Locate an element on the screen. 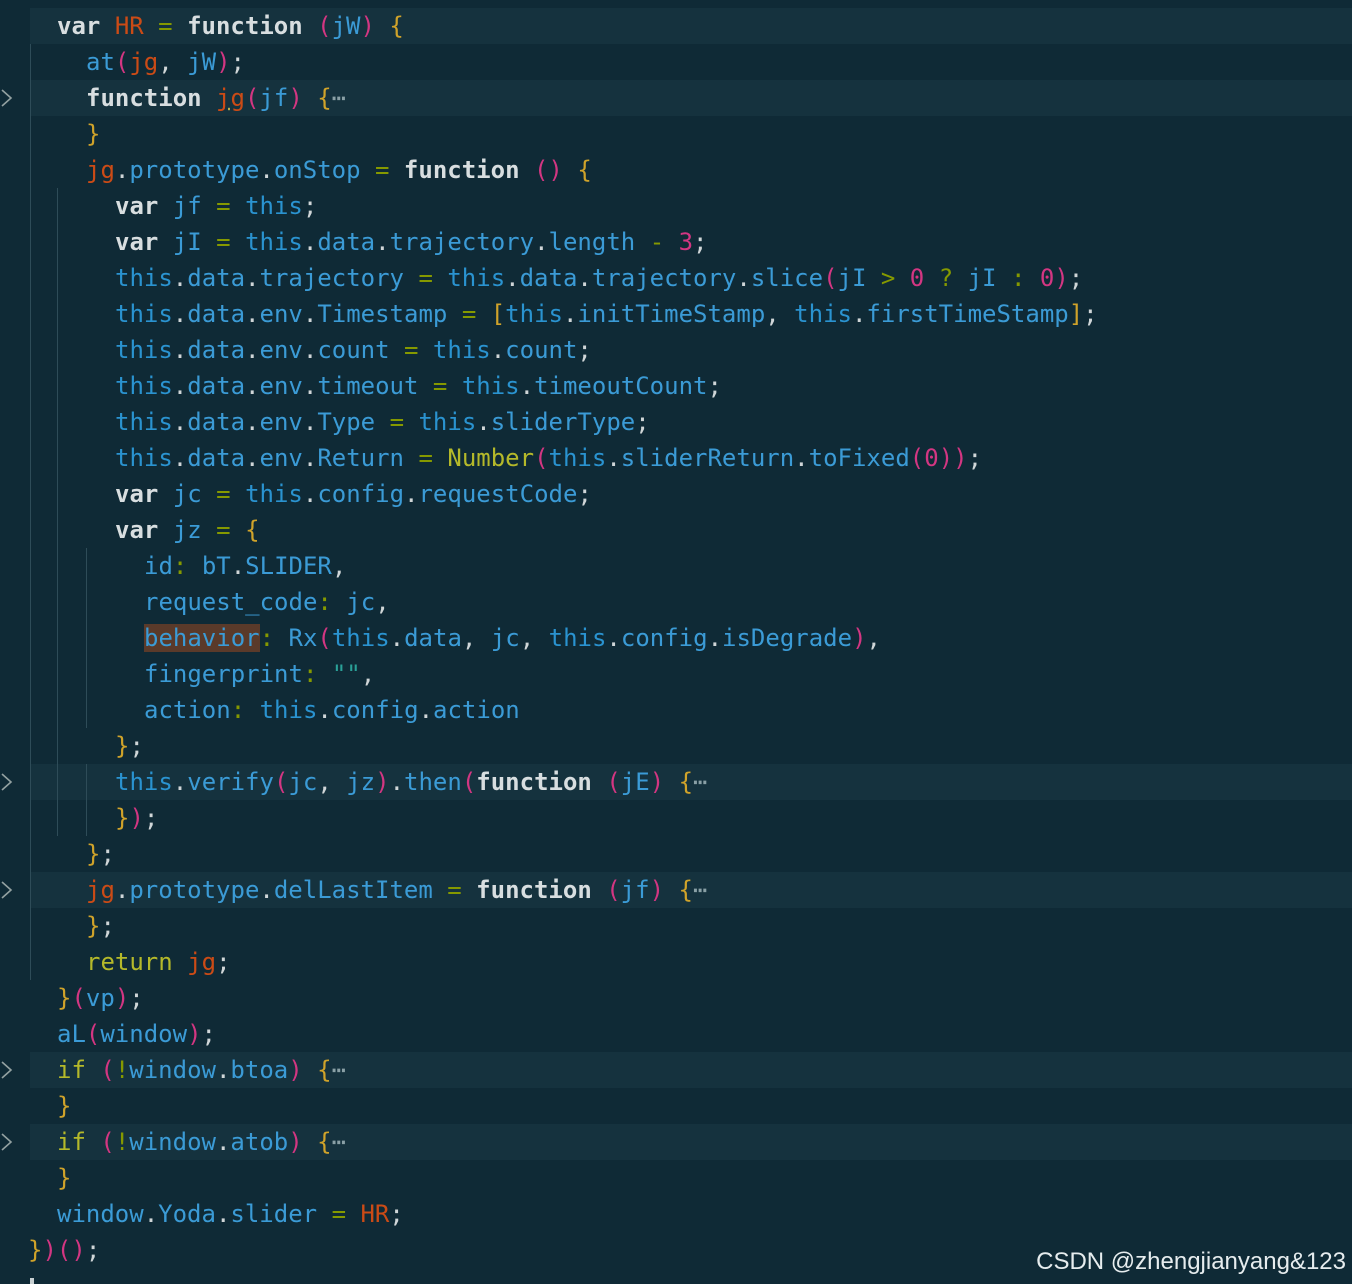 The image size is (1352, 1284). code-text: })(); is located at coordinates (64, 1250).